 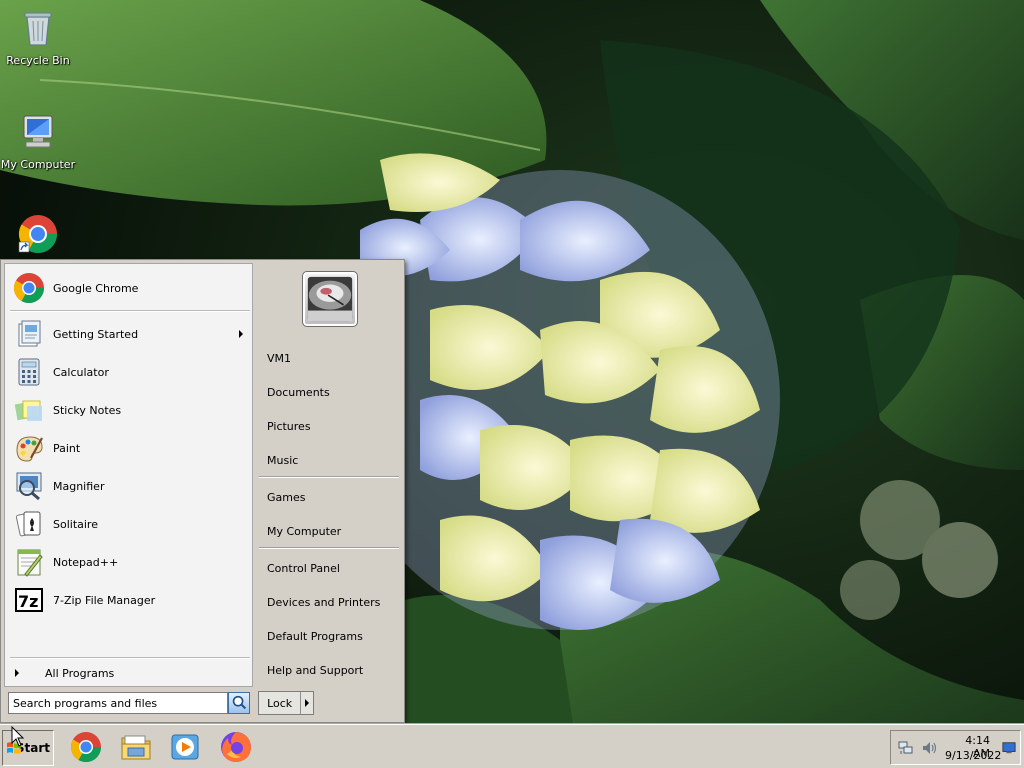 What do you see at coordinates (38, 60) in the screenshot?
I see `desktop-icon-label: Recycle Bin` at bounding box center [38, 60].